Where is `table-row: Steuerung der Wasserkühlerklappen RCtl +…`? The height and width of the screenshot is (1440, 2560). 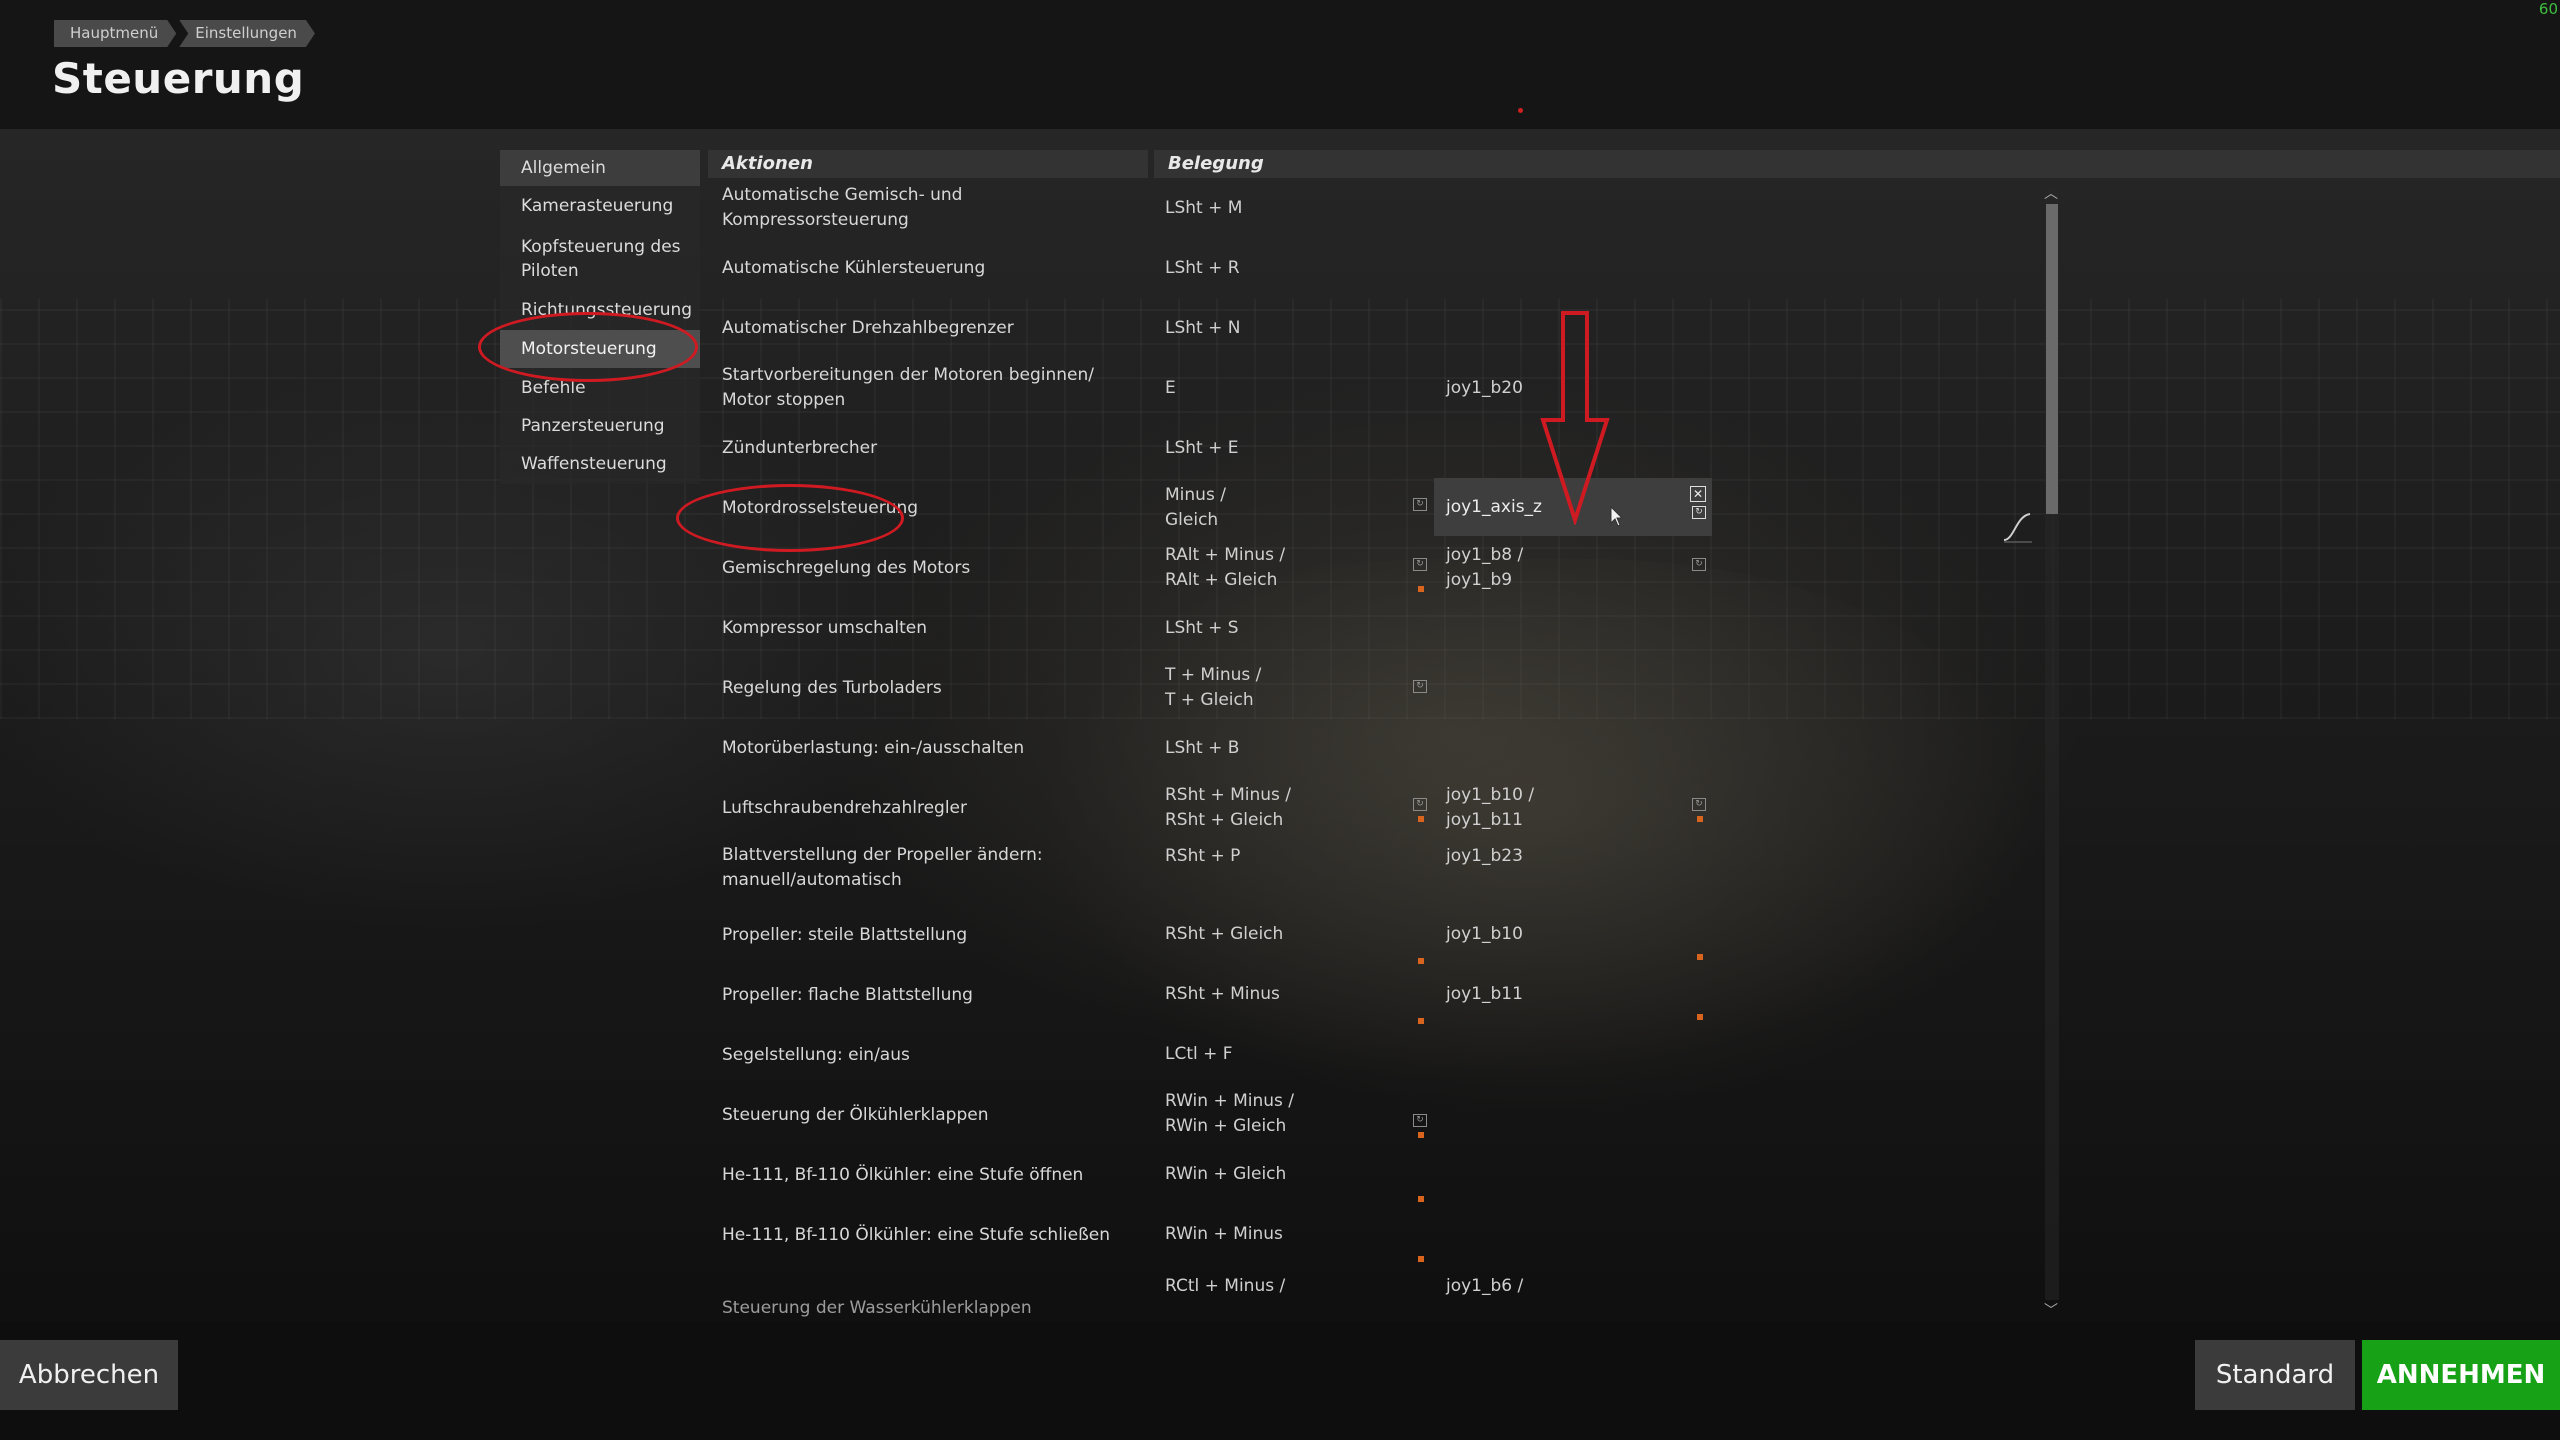
table-row: Steuerung der Wasserkühlerklappen RCtl +… is located at coordinates (1378, 1288).